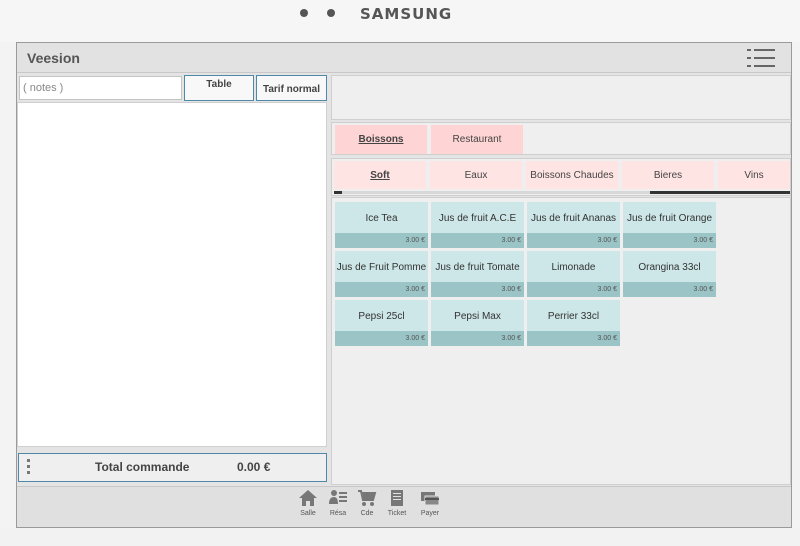 Image resolution: width=800 pixels, height=546 pixels. Describe the element at coordinates (367, 498) in the screenshot. I see `cart-icon` at that location.